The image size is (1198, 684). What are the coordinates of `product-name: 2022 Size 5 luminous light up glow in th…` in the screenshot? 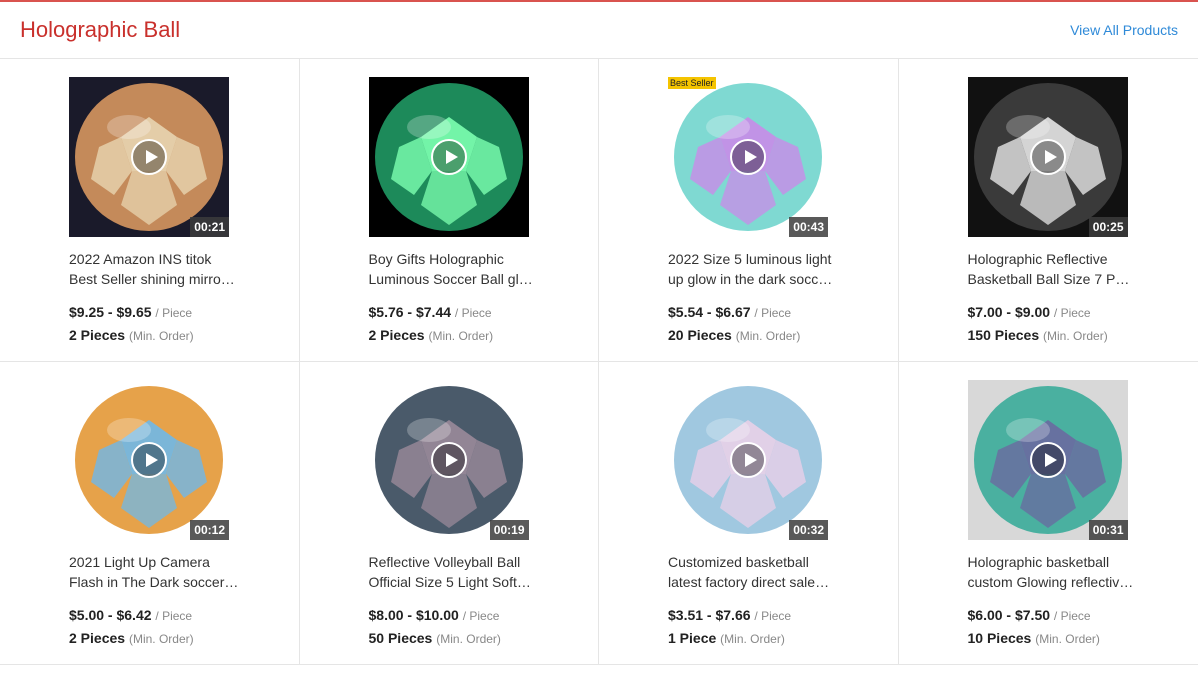 It's located at (753, 269).